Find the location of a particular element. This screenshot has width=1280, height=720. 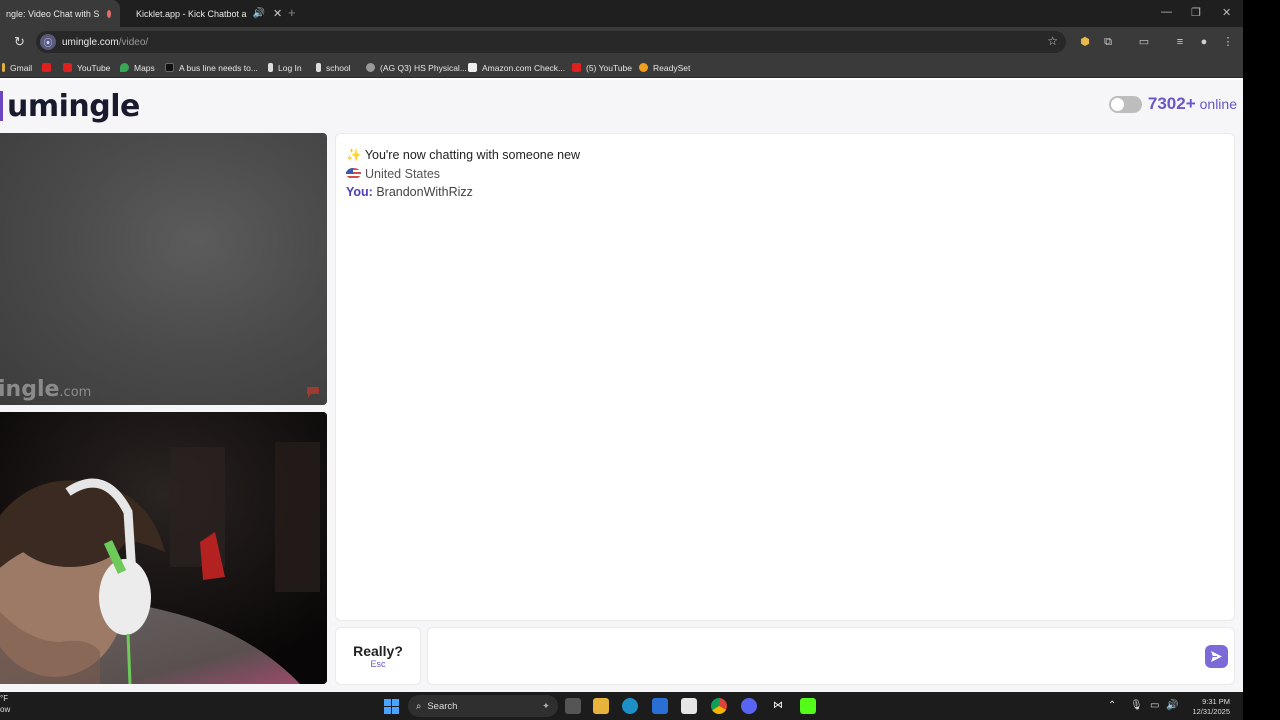

search-highlight-icon: ✦ is located at coordinates (546, 706).